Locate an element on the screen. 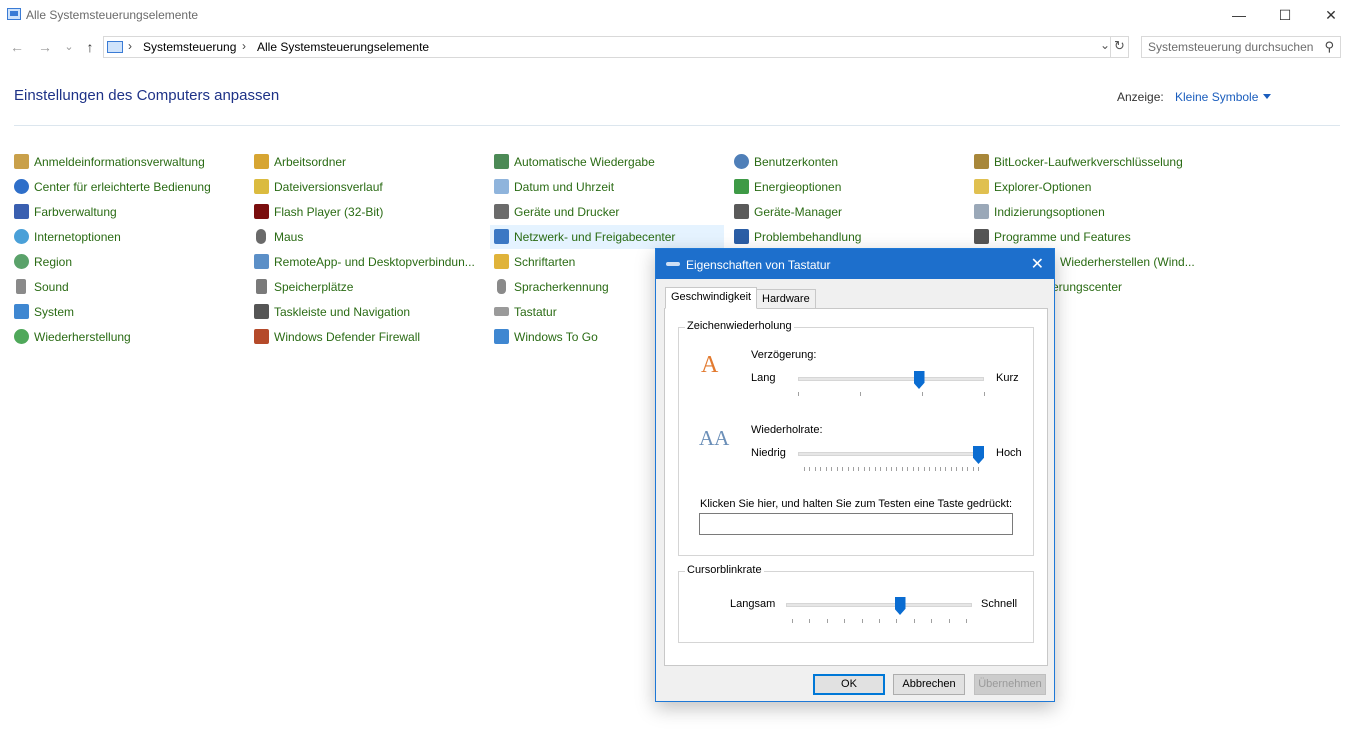 This screenshot has height=742, width=1356. item-explorer-optionen: Explorer-Optionen is located at coordinates (1084, 188).